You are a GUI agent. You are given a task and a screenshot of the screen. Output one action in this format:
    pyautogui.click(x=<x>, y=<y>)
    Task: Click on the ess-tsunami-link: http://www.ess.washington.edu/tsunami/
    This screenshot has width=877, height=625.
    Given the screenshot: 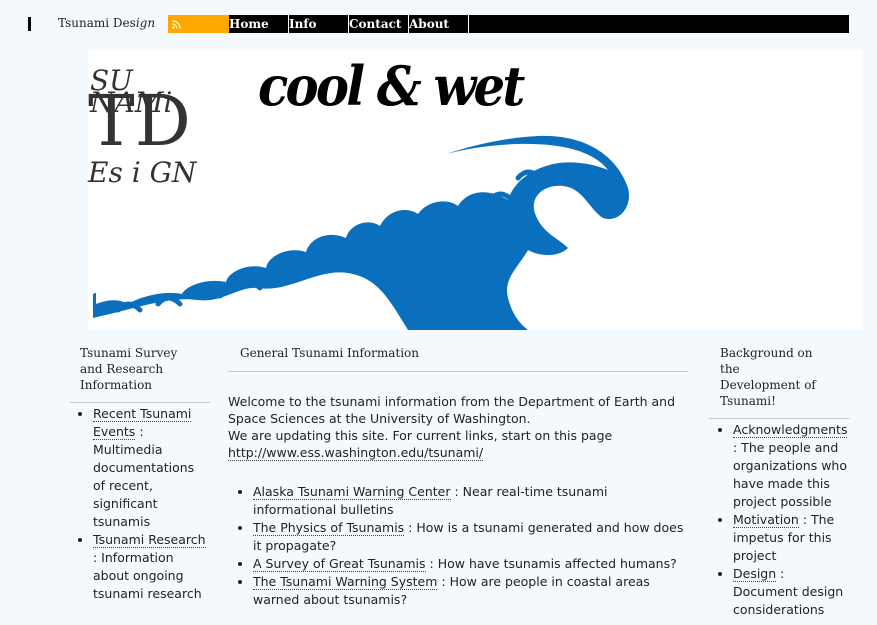 What is the action you would take?
    pyautogui.click(x=356, y=453)
    